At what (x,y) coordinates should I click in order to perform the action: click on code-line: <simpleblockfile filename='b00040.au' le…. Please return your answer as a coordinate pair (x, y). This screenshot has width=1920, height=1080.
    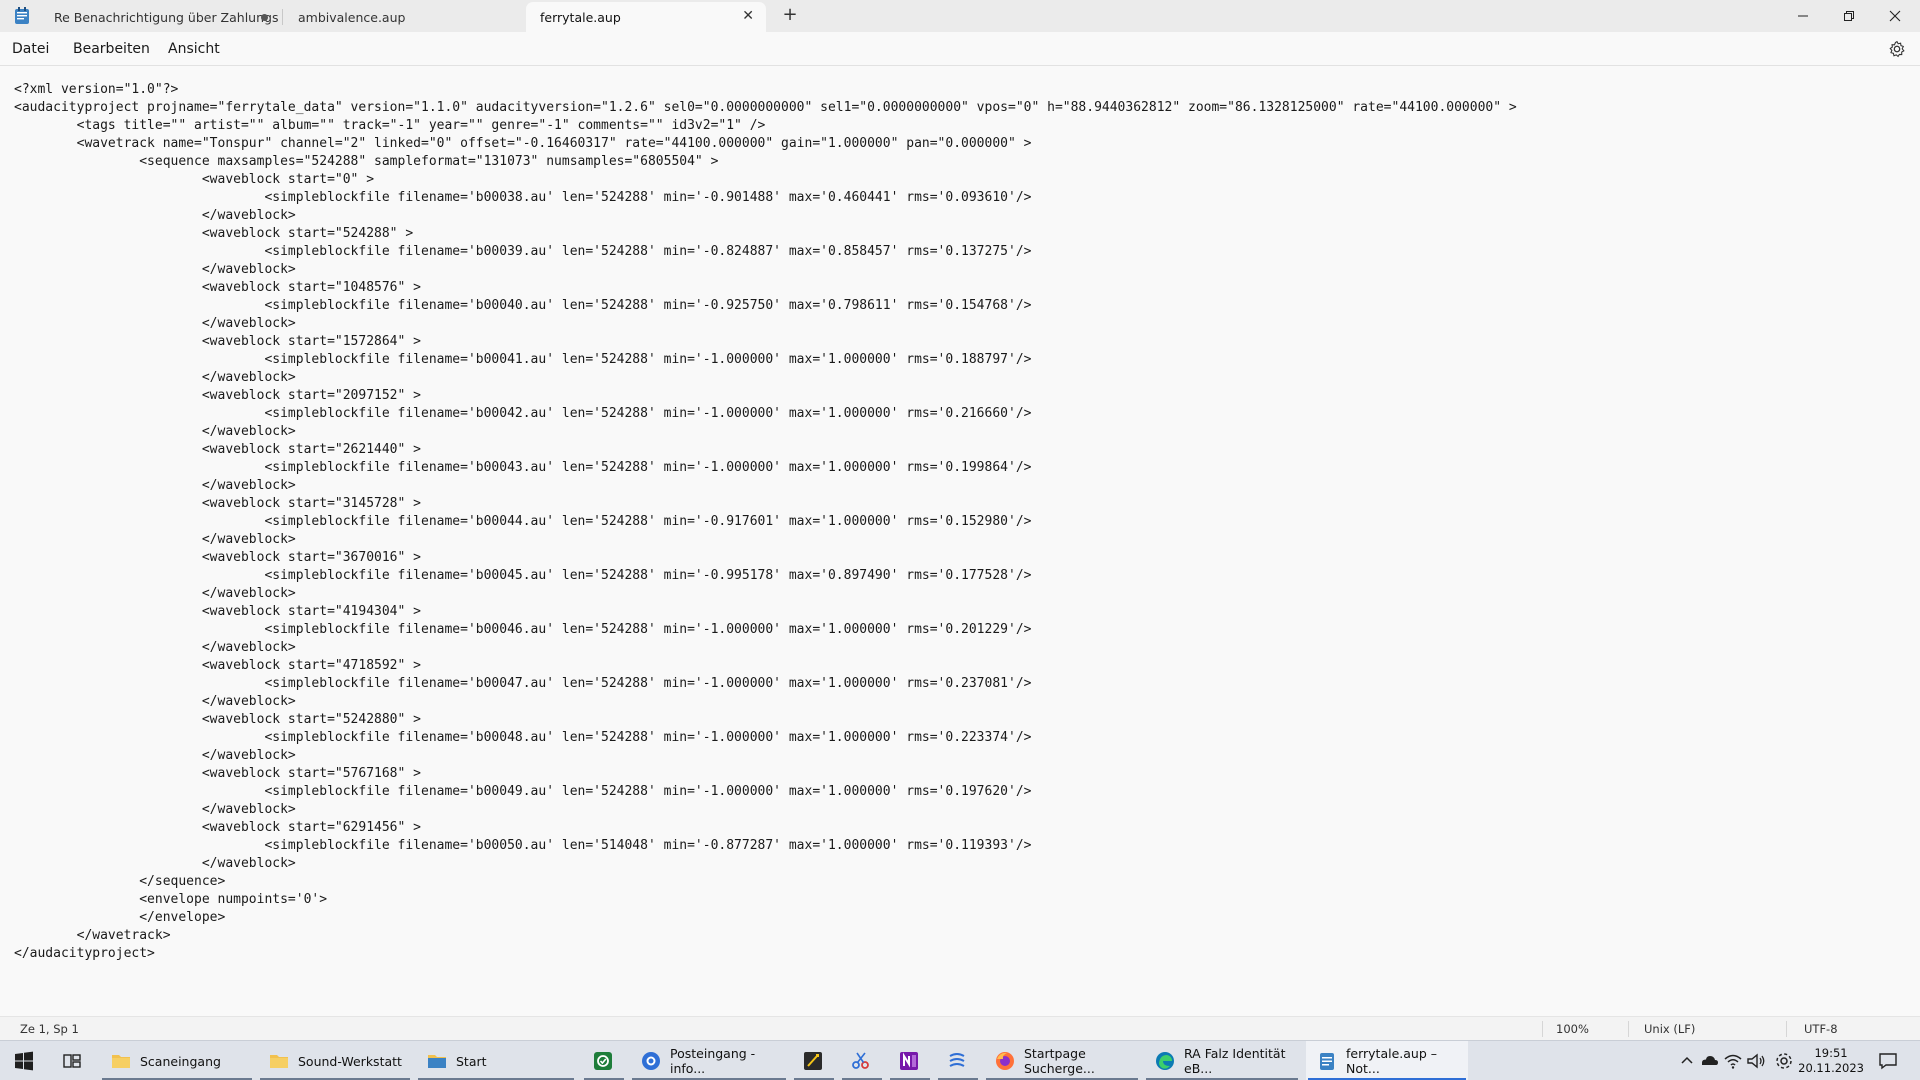
    Looking at the image, I should click on (523, 305).